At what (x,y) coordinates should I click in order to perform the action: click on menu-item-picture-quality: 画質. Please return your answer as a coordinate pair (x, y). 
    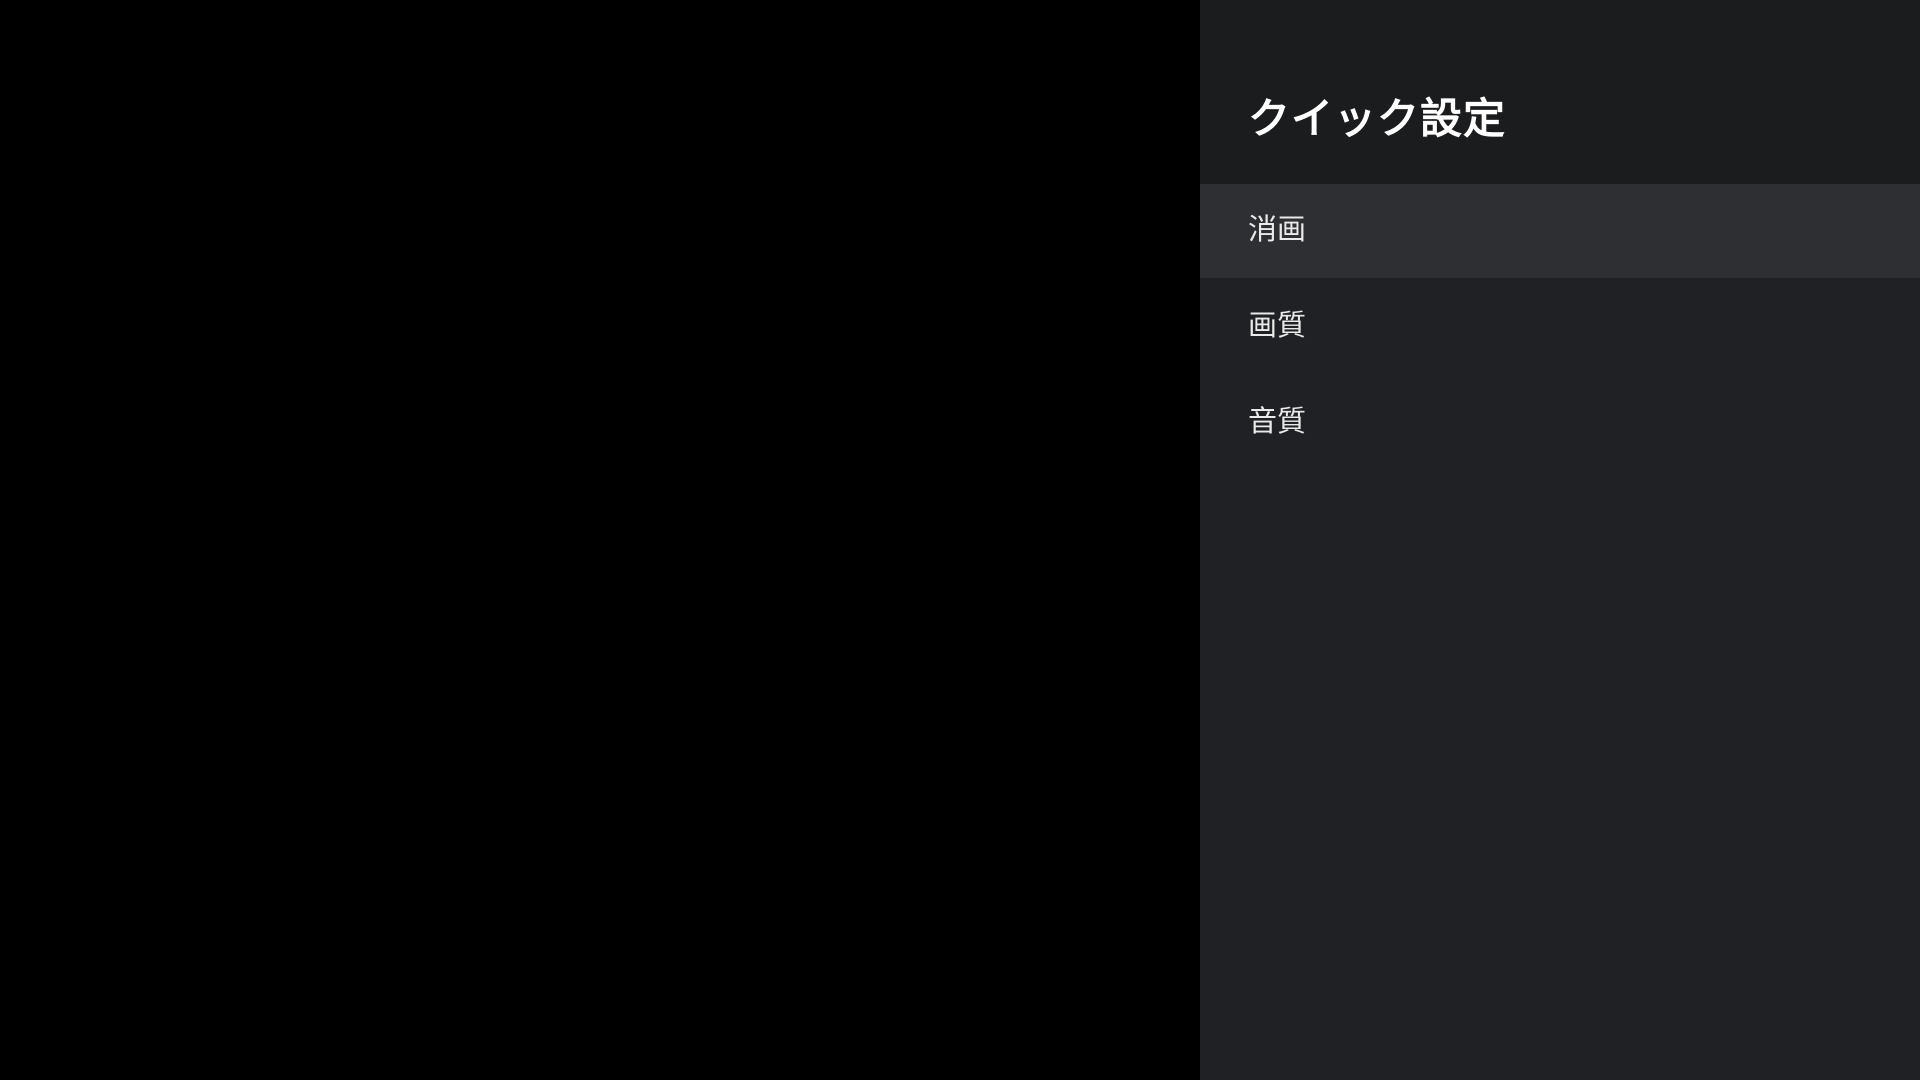
    Looking at the image, I should click on (1560, 327).